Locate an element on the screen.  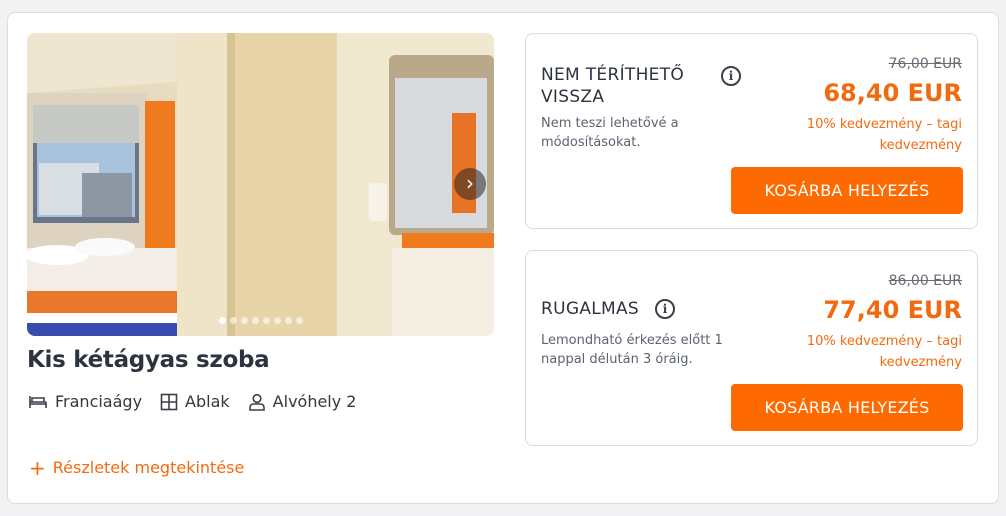
view-details-label: Részletek megtekintése is located at coordinates (148, 467).